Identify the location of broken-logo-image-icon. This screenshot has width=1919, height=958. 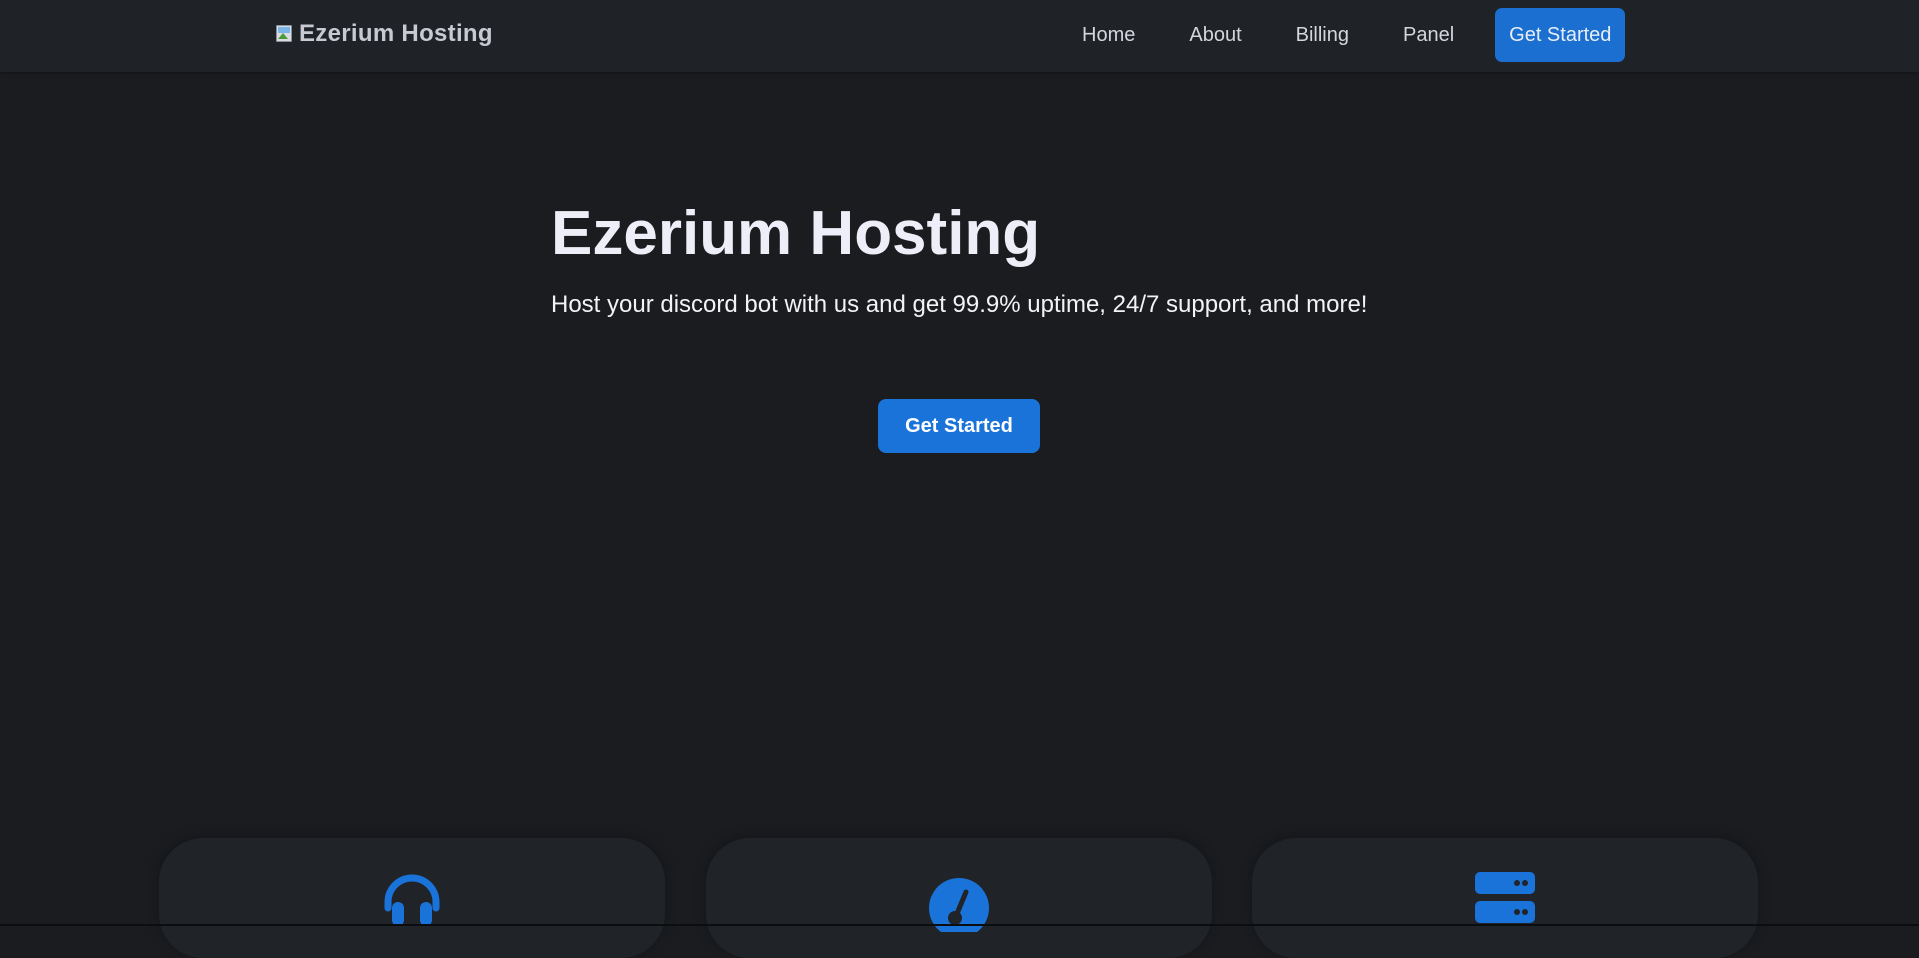
(285, 34).